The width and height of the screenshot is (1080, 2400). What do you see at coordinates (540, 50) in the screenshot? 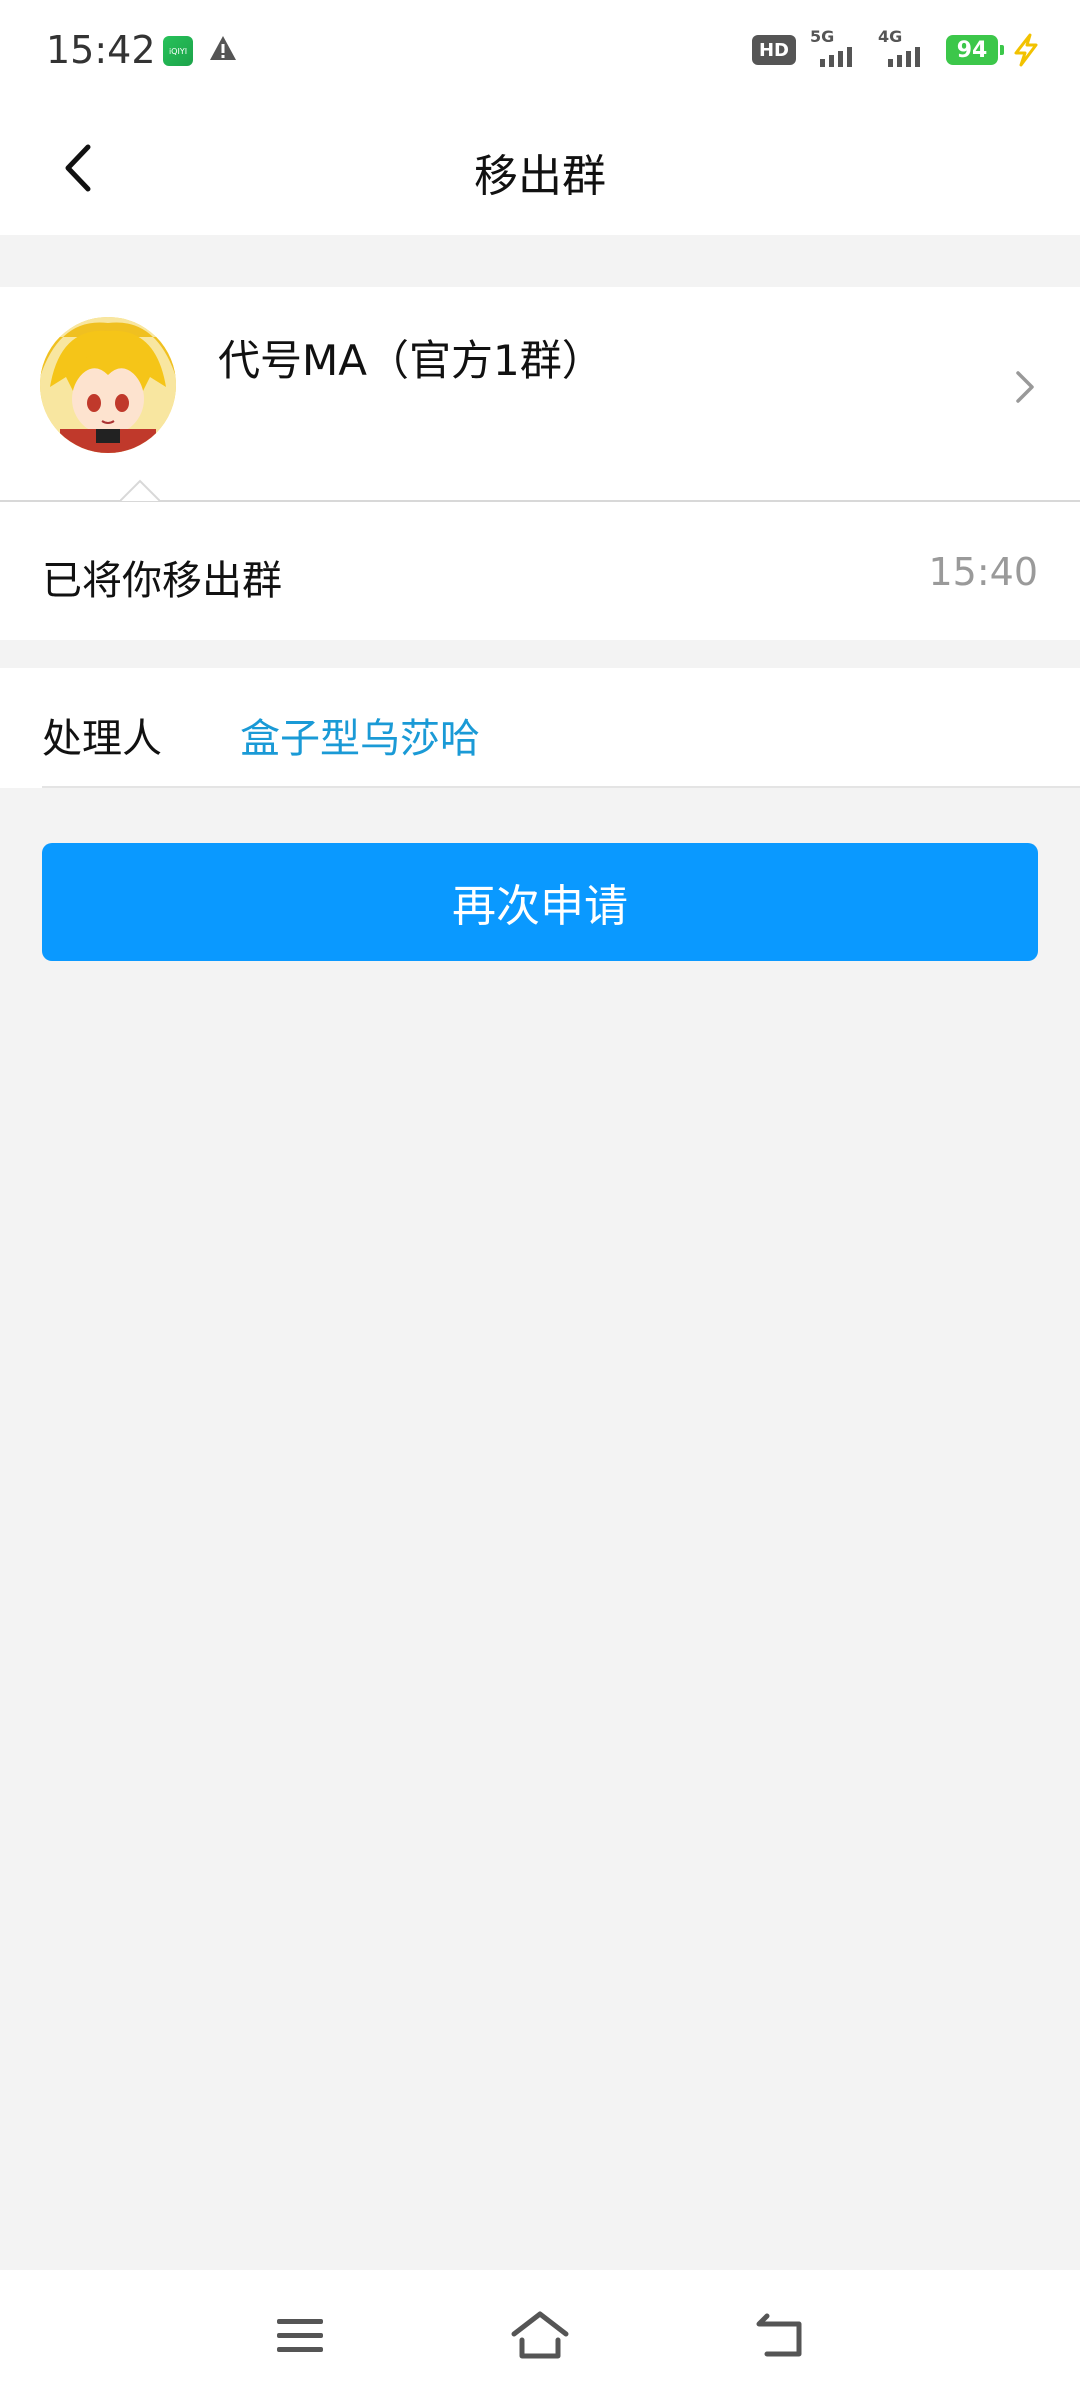
I see `status-bar: 15:42 iQIYI HD 5G 4G 94` at bounding box center [540, 50].